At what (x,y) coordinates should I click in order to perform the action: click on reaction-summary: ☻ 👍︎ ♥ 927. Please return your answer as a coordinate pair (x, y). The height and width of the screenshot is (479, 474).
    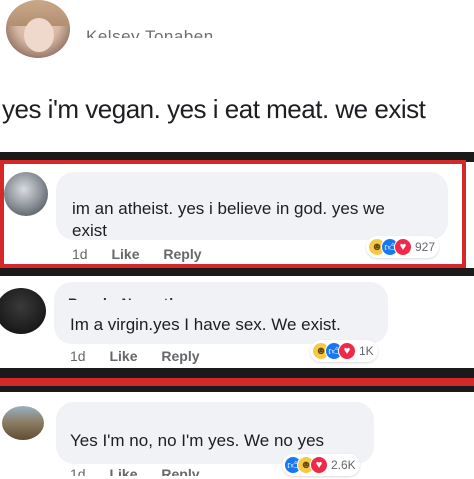
    Looking at the image, I should click on (403, 247).